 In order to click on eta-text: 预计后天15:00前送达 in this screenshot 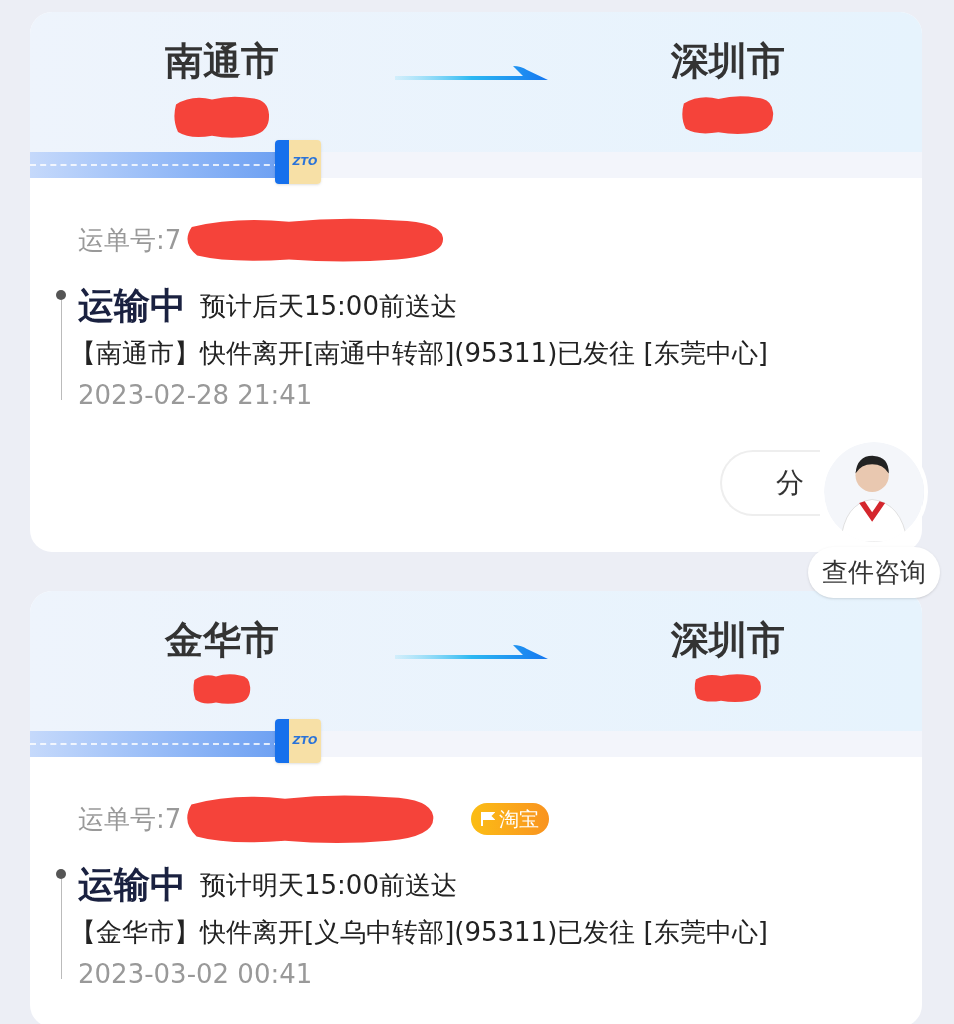, I will do `click(328, 306)`.